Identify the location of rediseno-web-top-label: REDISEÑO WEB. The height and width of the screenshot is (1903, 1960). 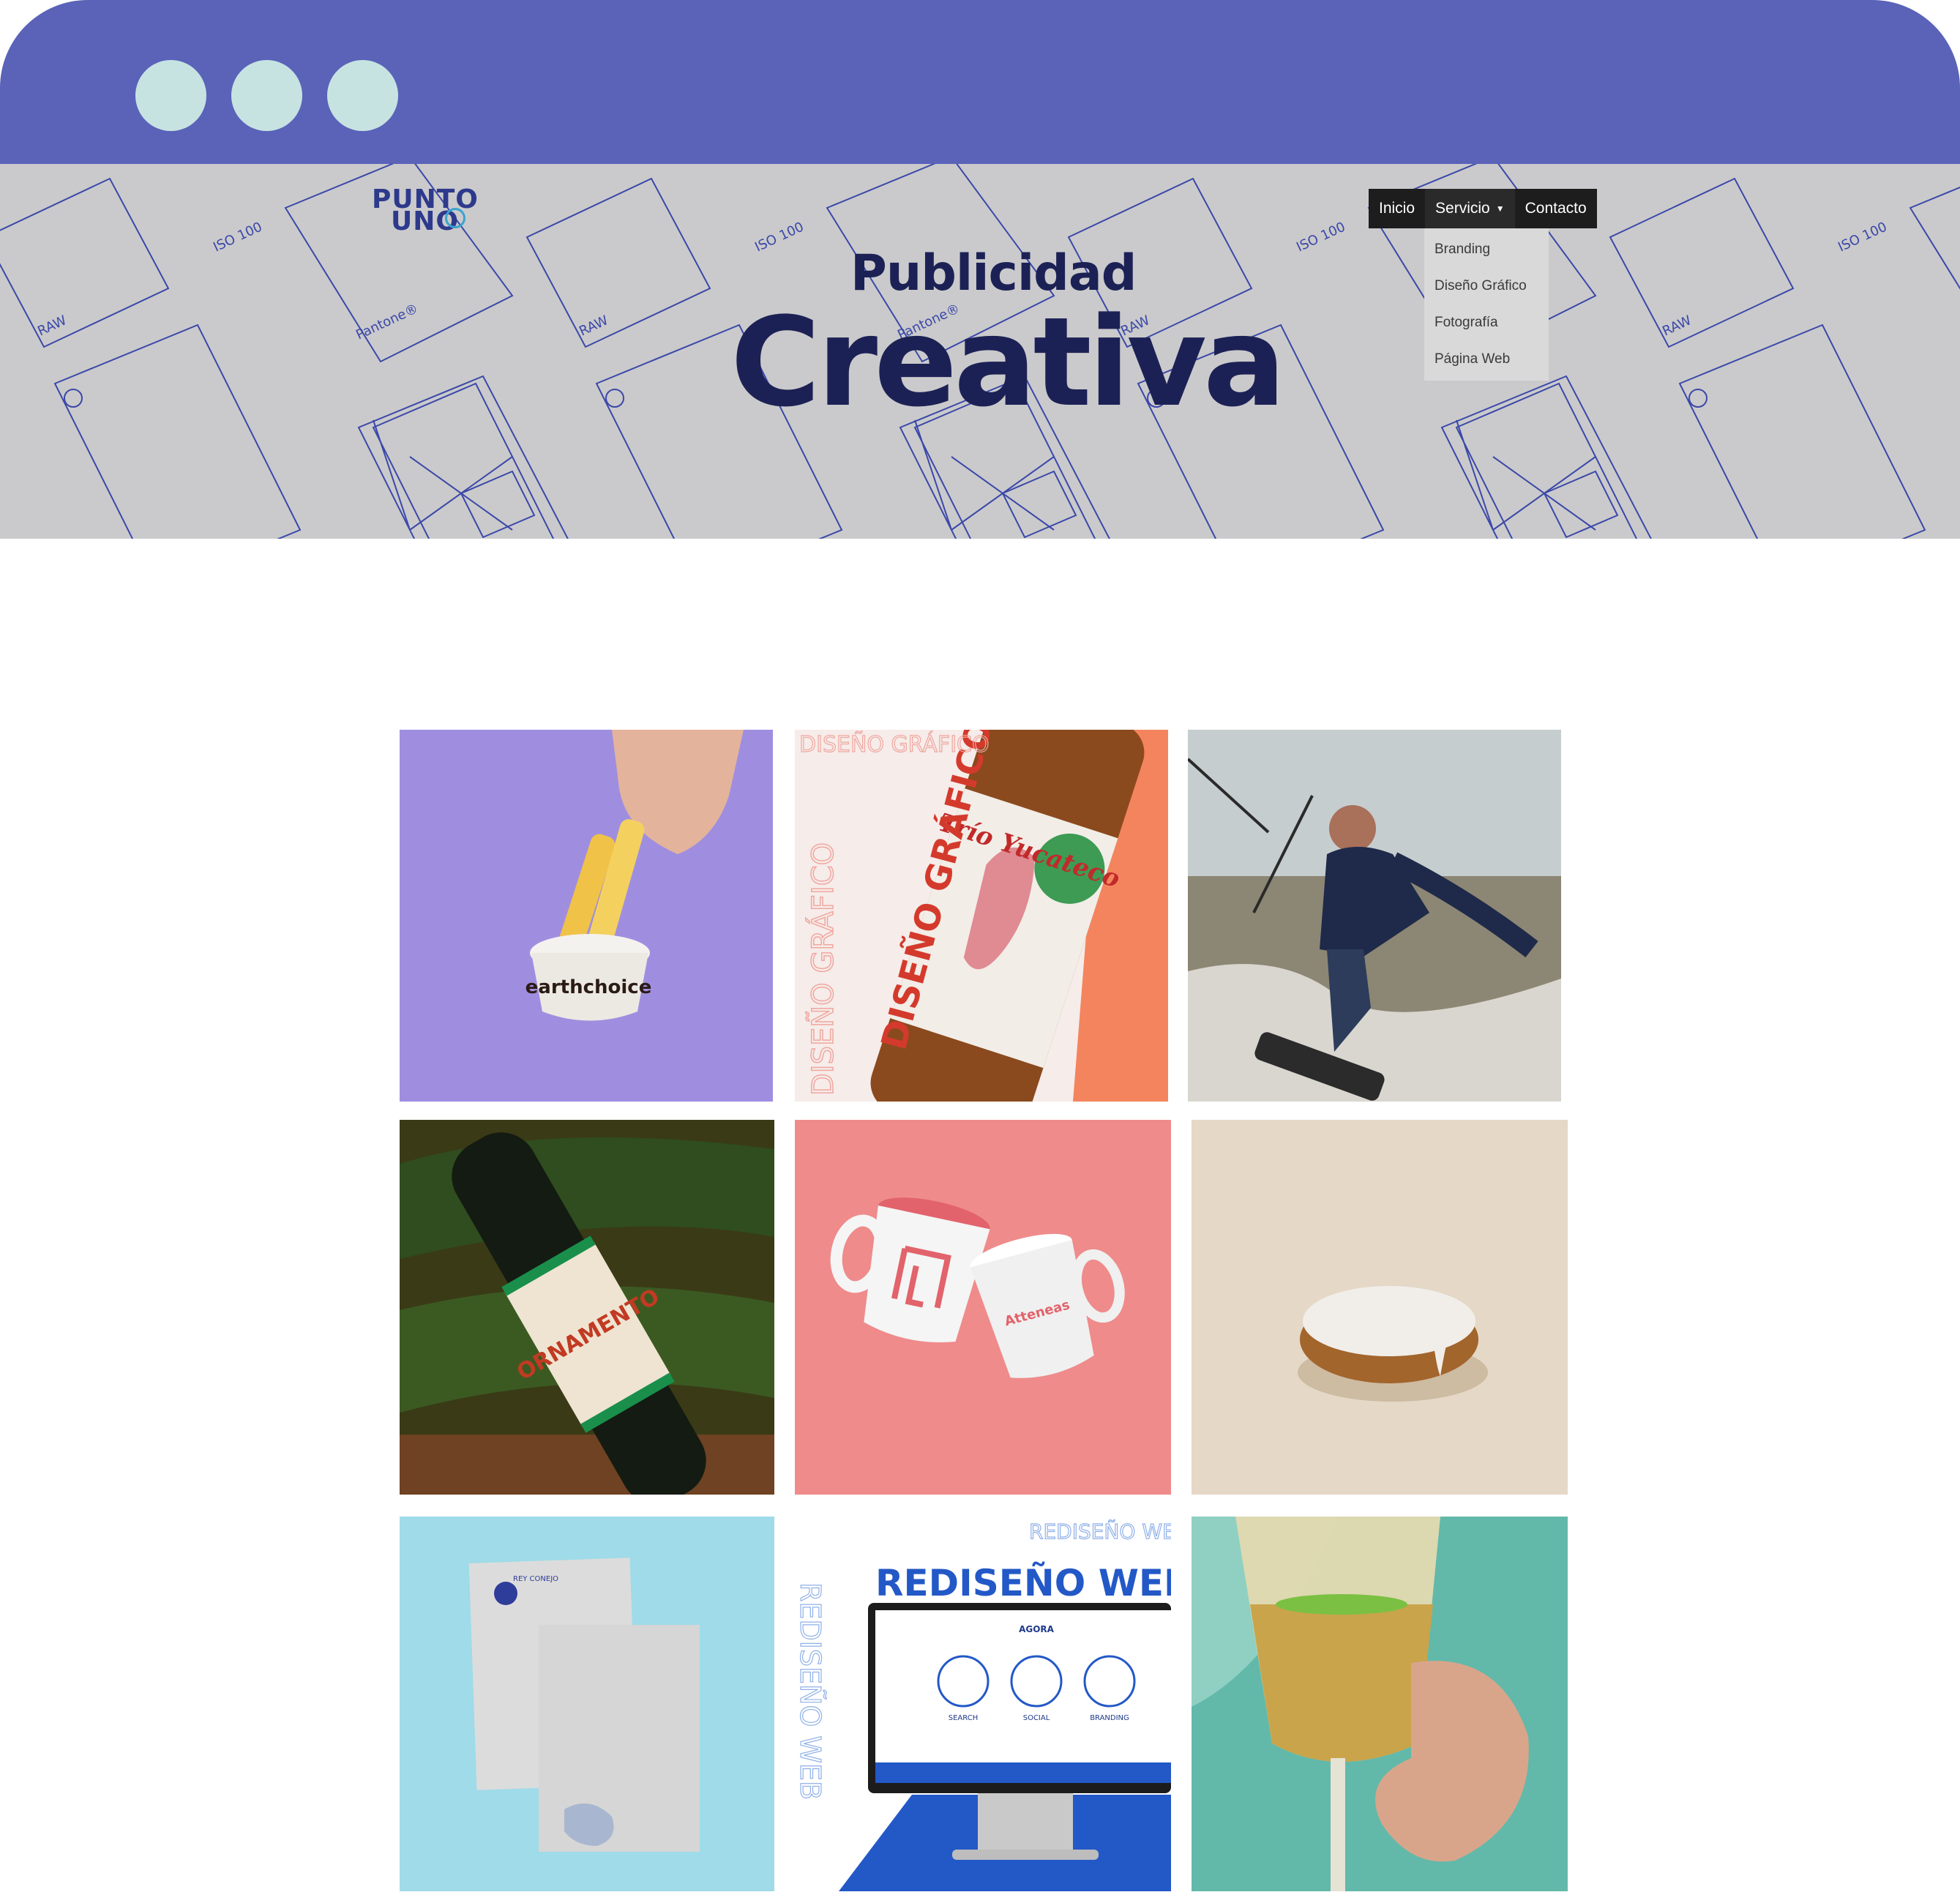
(1100, 1531).